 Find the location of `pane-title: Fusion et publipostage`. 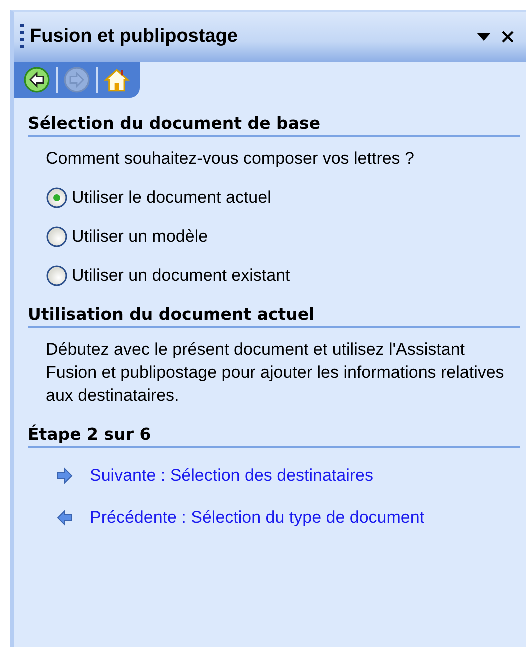

pane-title: Fusion et publipostage is located at coordinates (134, 37).